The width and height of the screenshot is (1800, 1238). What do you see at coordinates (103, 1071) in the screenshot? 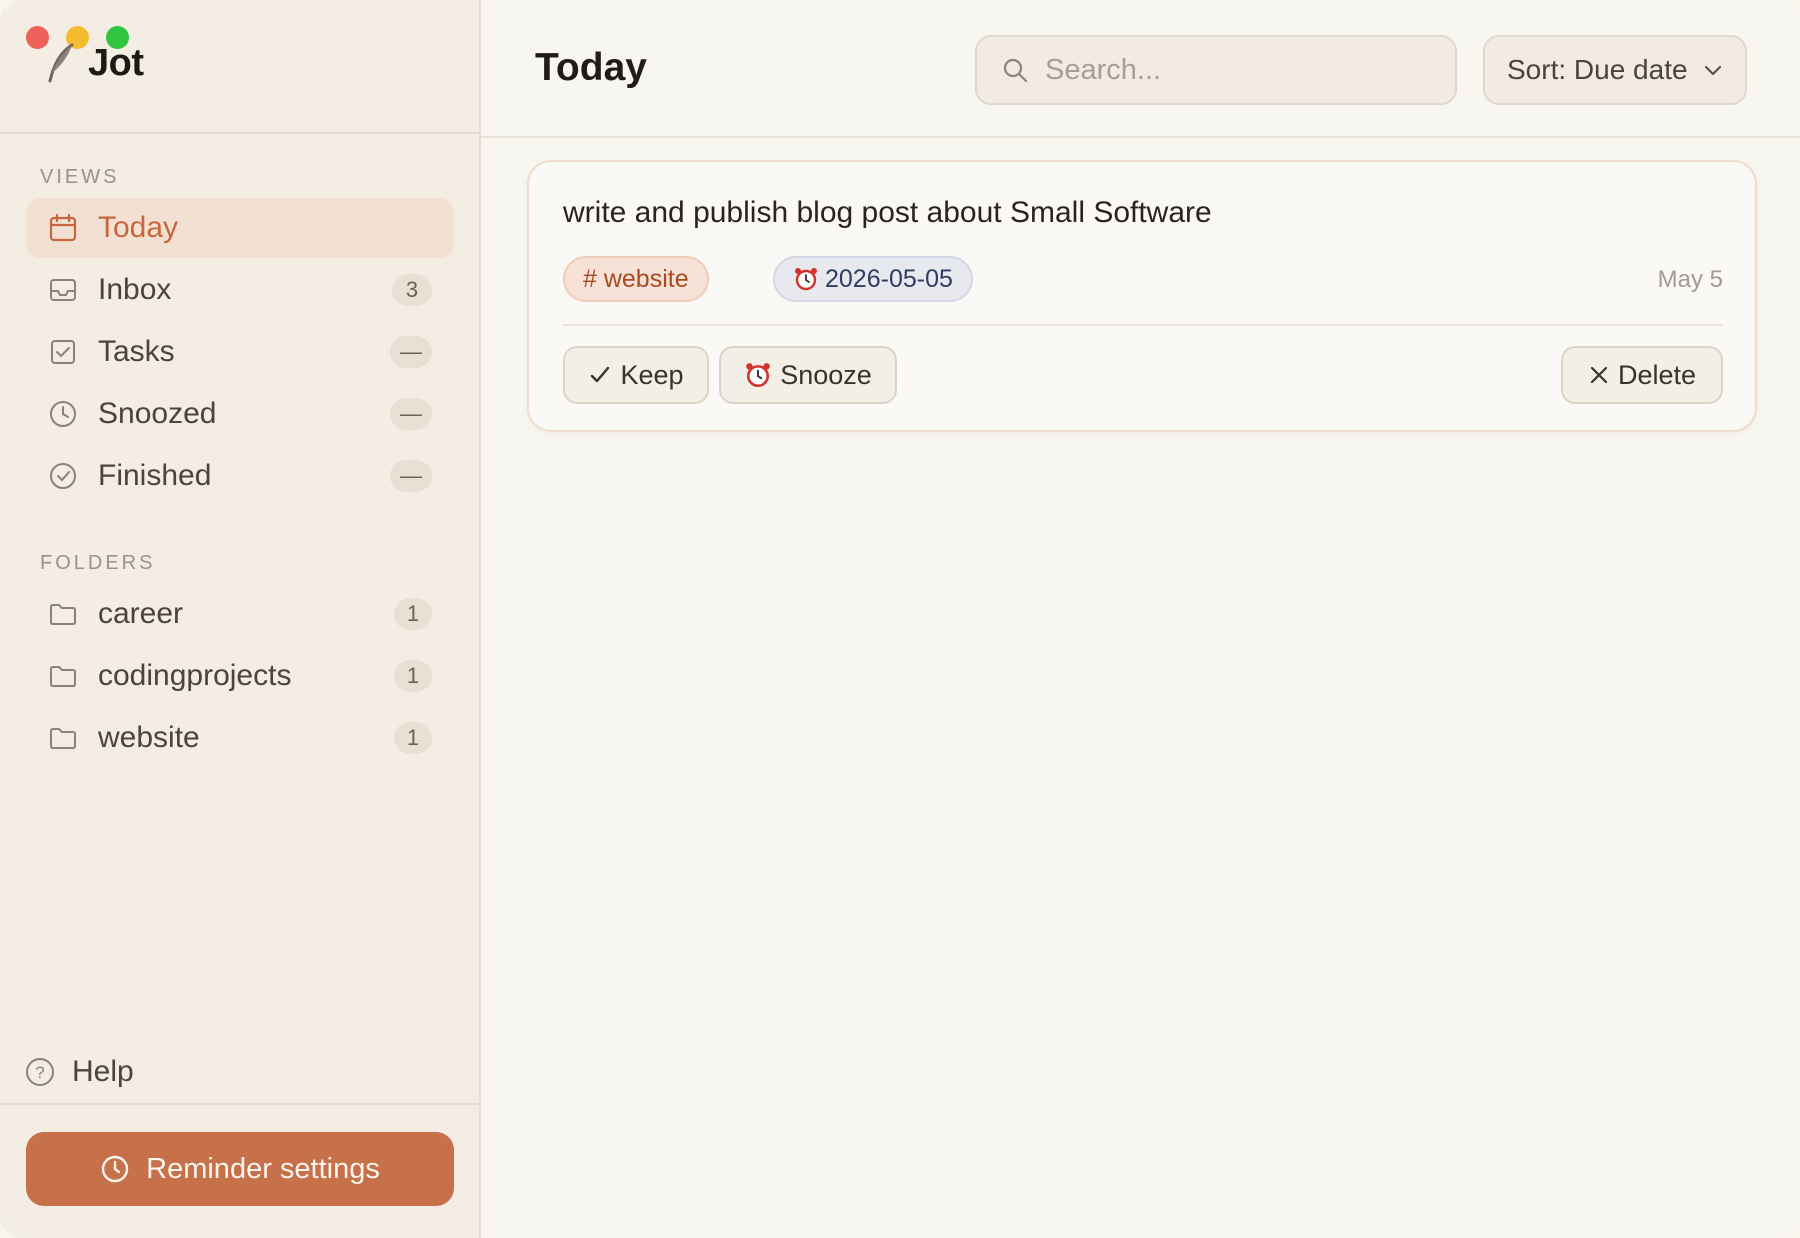
I see `help-label: Help` at bounding box center [103, 1071].